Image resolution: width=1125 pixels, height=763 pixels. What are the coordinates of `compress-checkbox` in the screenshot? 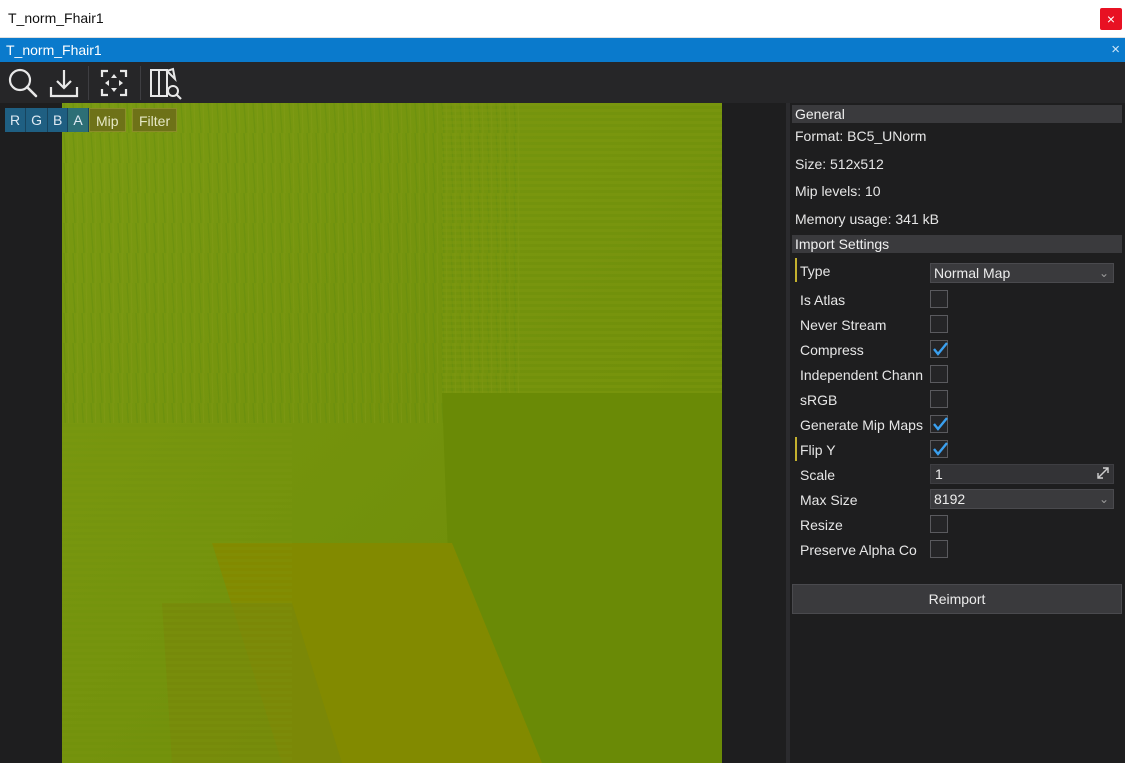 It's located at (939, 349).